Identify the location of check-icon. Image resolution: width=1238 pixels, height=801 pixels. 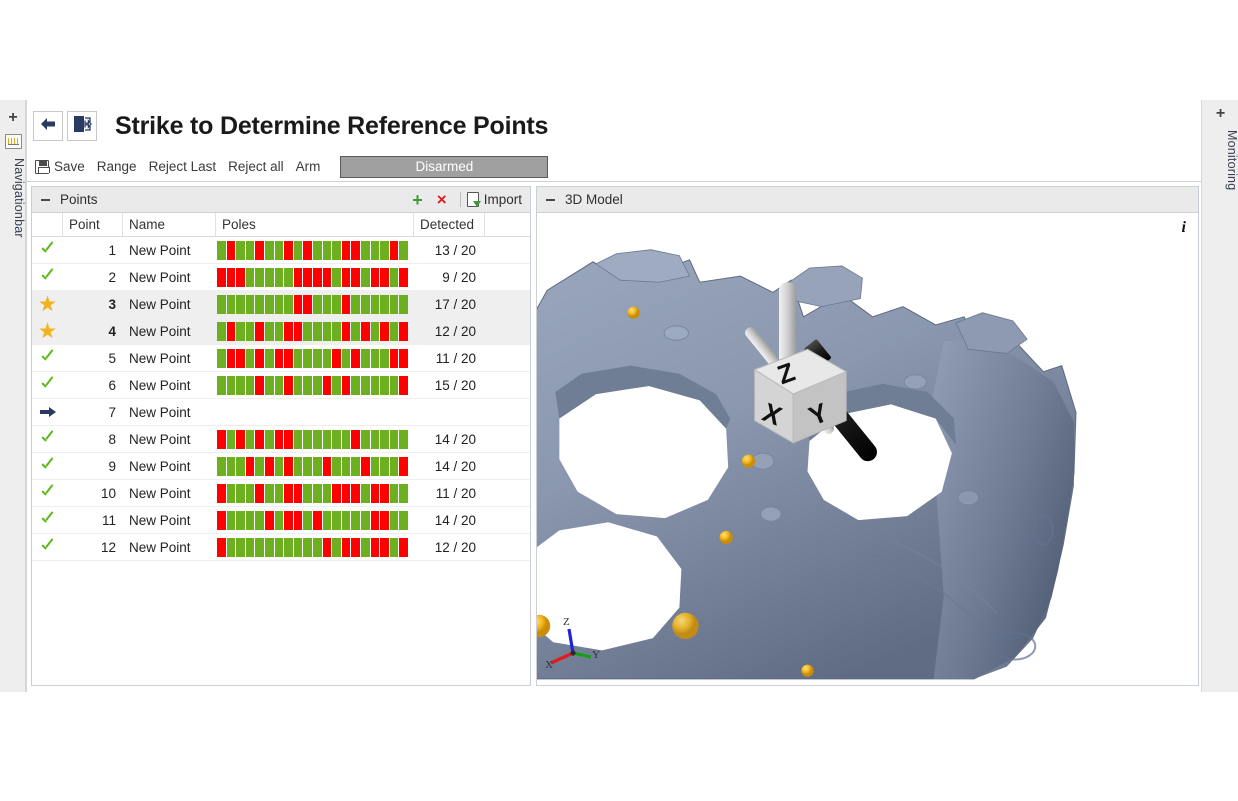
(48, 439).